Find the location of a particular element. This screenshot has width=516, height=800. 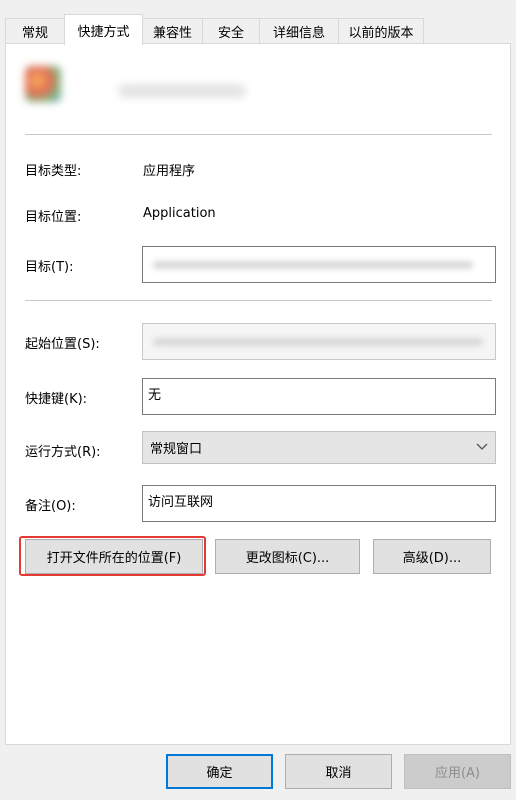

comment-label: 备注(O): is located at coordinates (50, 506).